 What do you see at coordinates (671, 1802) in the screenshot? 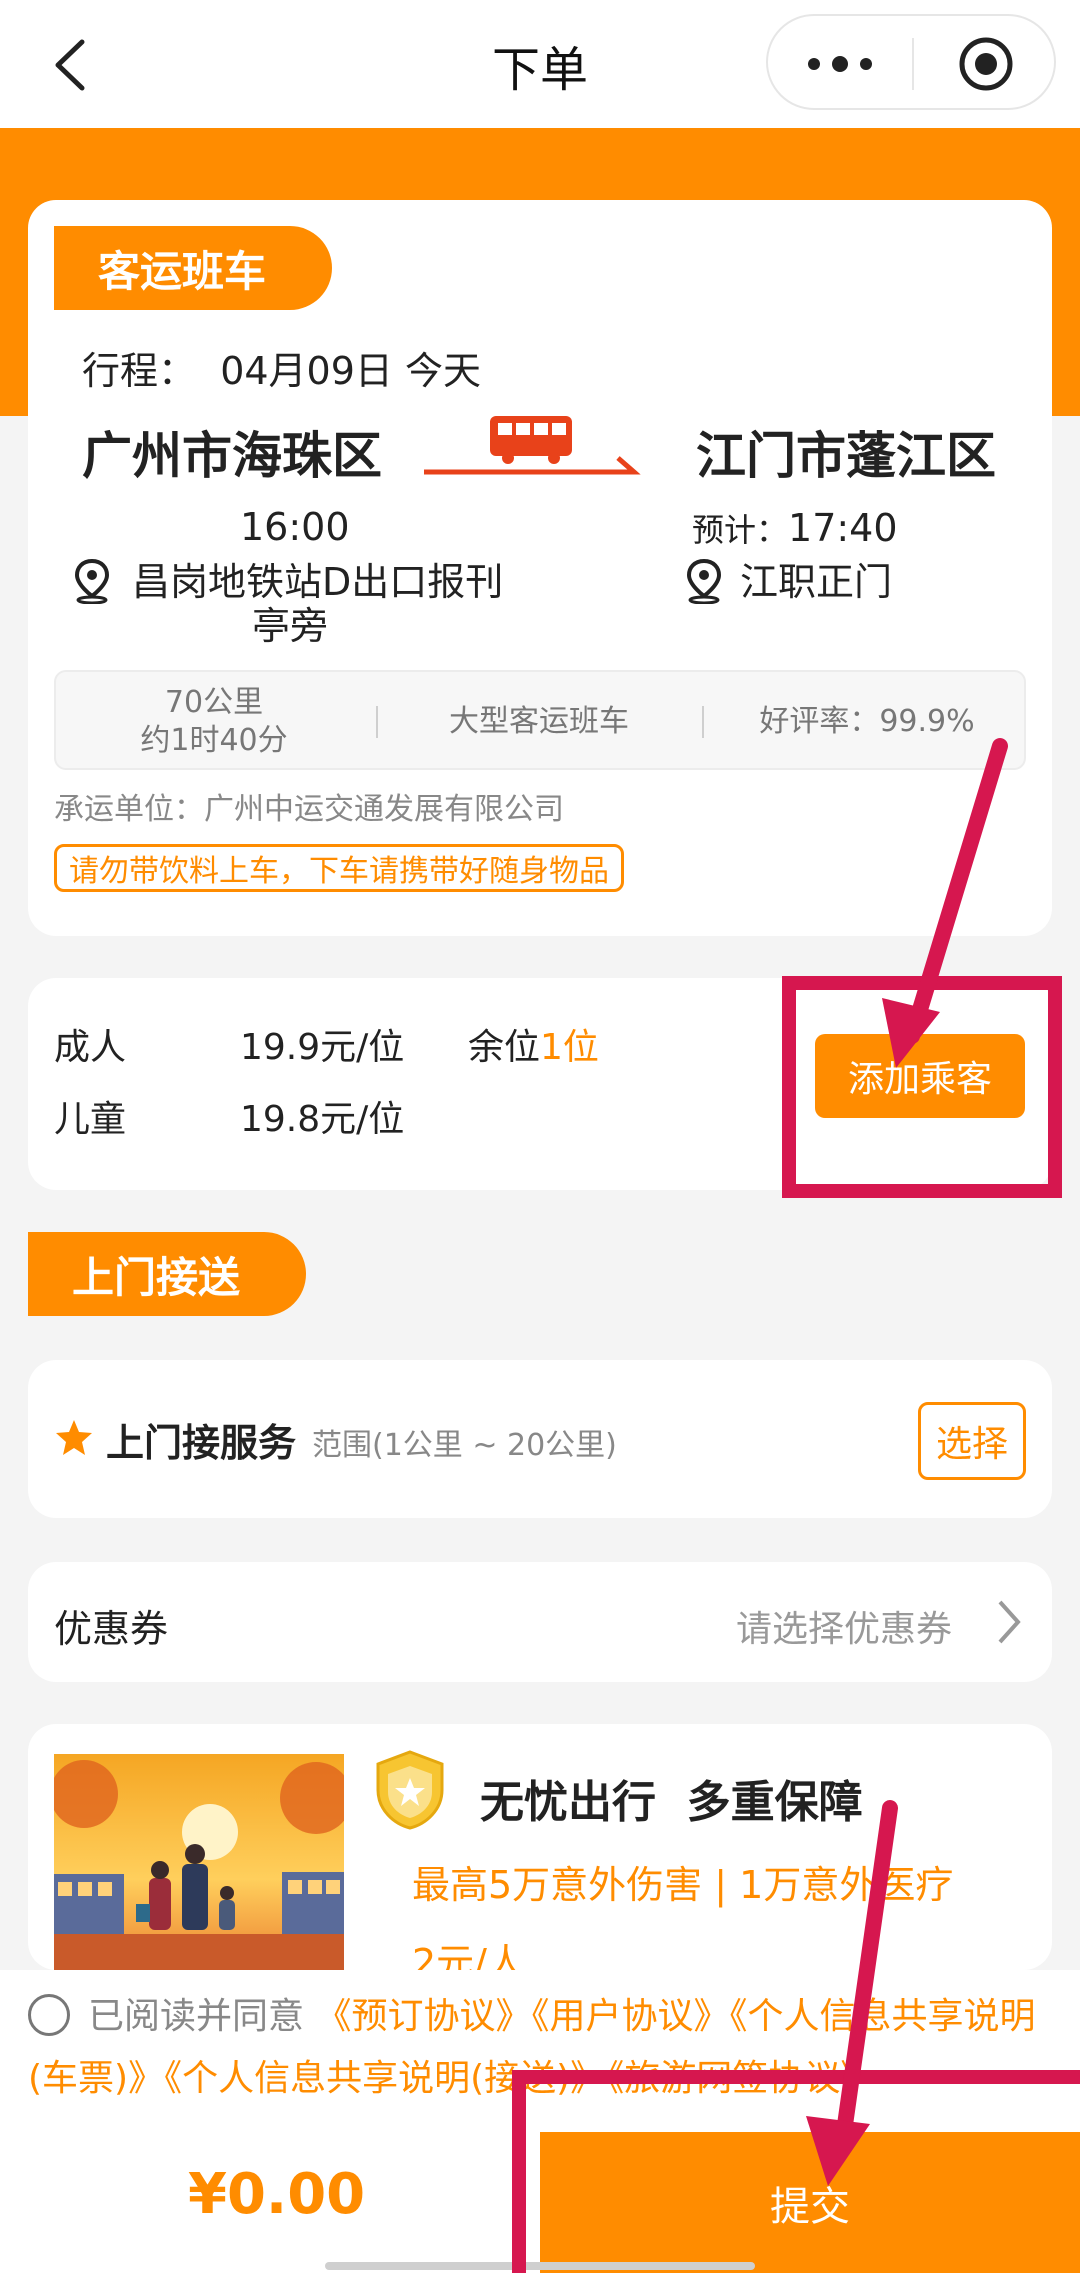
I see `insurance-title: 无忧出行 多重保障` at bounding box center [671, 1802].